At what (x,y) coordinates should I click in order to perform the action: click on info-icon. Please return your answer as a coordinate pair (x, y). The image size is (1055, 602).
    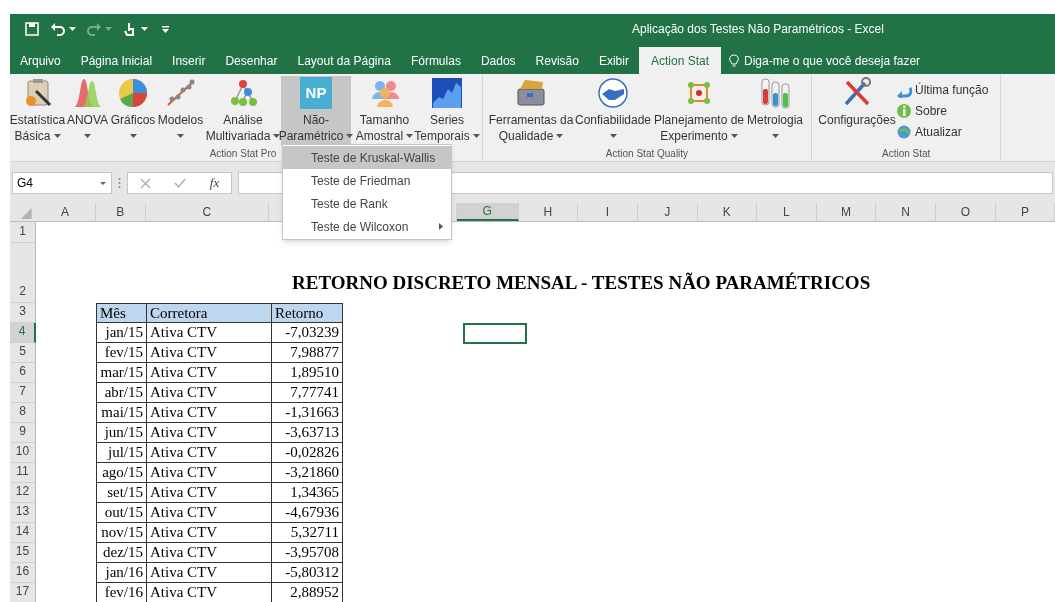
    Looking at the image, I should click on (904, 110).